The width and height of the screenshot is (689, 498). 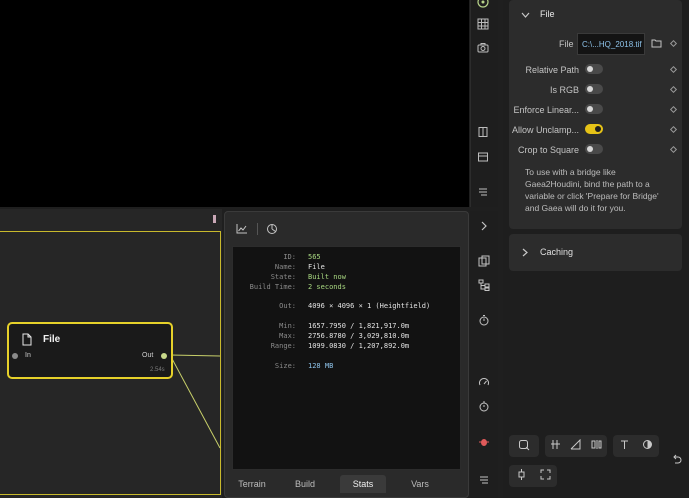 What do you see at coordinates (545, 476) in the screenshot?
I see `expand-icon` at bounding box center [545, 476].